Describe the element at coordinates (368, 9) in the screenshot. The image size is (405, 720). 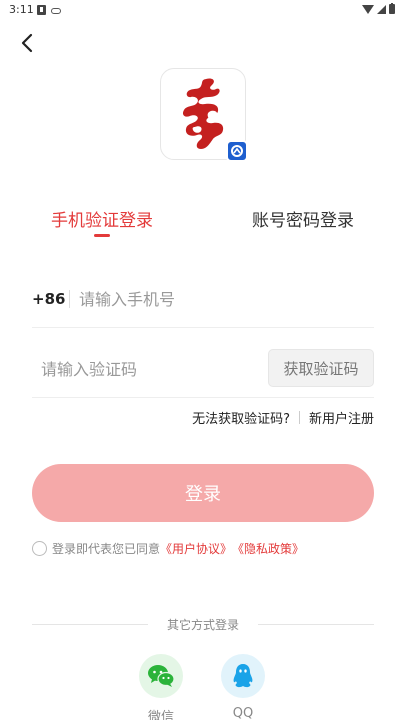
I see `wifi-icon` at that location.